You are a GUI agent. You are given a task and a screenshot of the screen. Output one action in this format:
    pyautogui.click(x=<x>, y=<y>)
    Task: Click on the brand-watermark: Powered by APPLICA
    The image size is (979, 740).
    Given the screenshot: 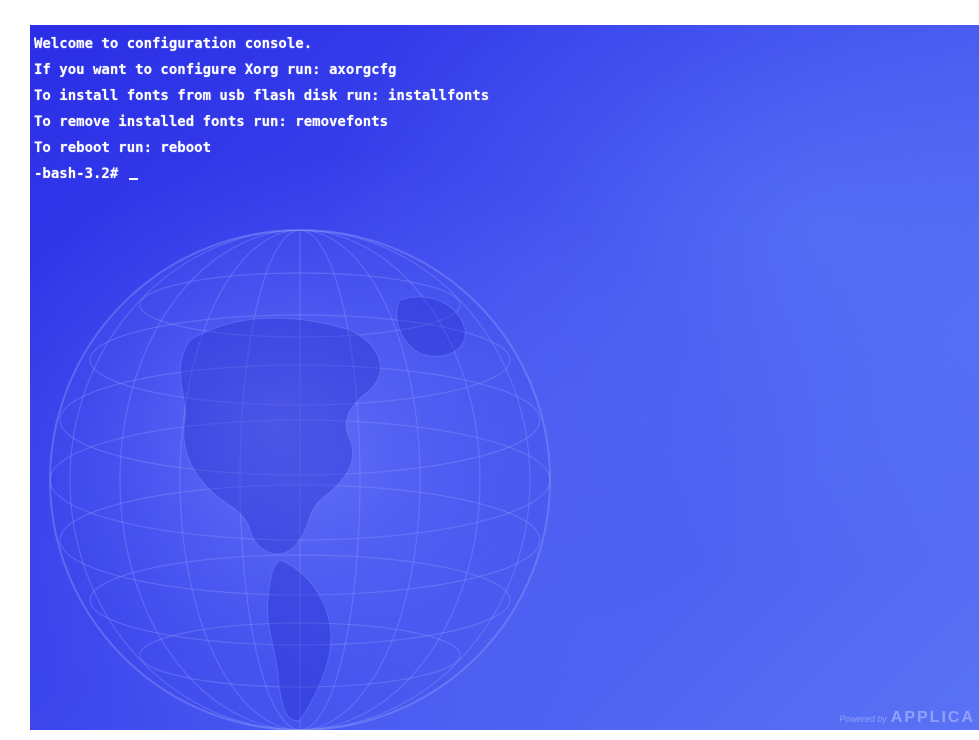 What is the action you would take?
    pyautogui.click(x=907, y=718)
    